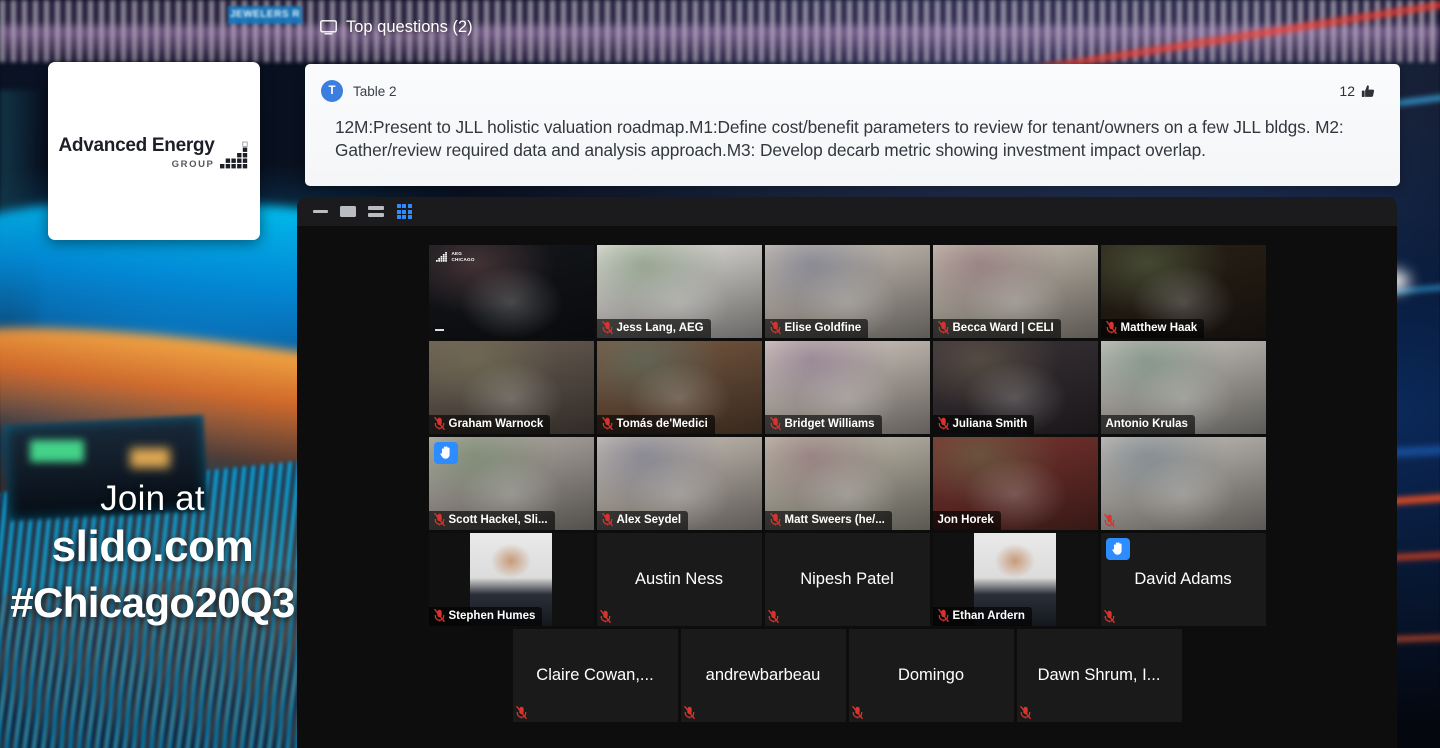 Image resolution: width=1440 pixels, height=748 pixels. I want to click on participant-name: Becca Ward | CELI, so click(1003, 327).